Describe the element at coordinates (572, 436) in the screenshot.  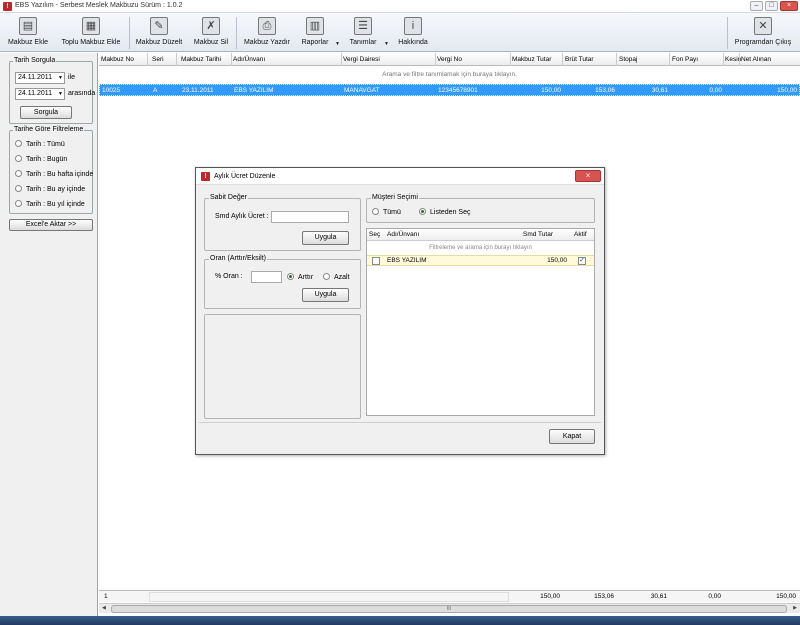
I see `dialog-close-text-button: Kapat` at that location.